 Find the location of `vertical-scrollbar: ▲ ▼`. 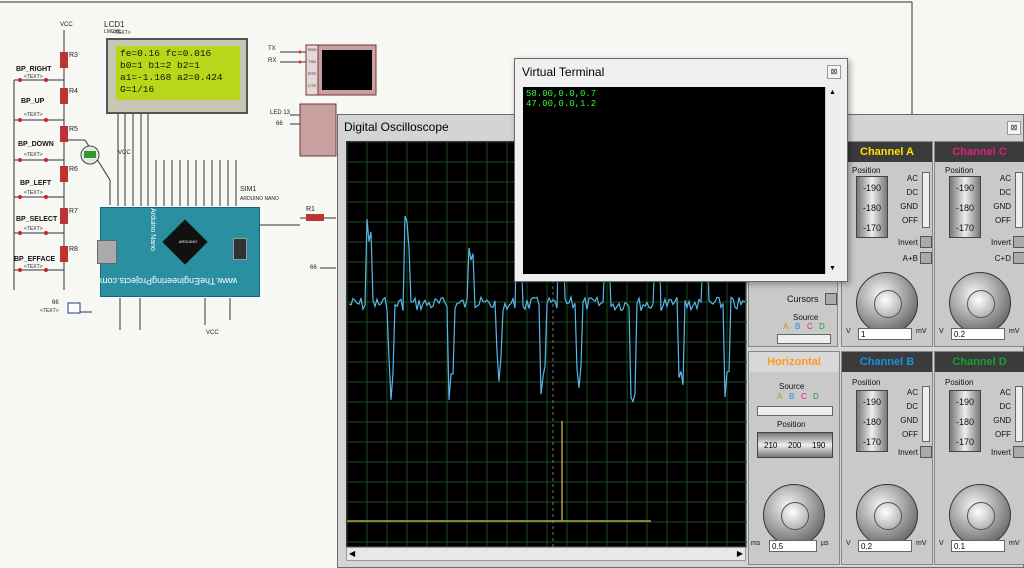

vertical-scrollbar: ▲ ▼ is located at coordinates (832, 180).